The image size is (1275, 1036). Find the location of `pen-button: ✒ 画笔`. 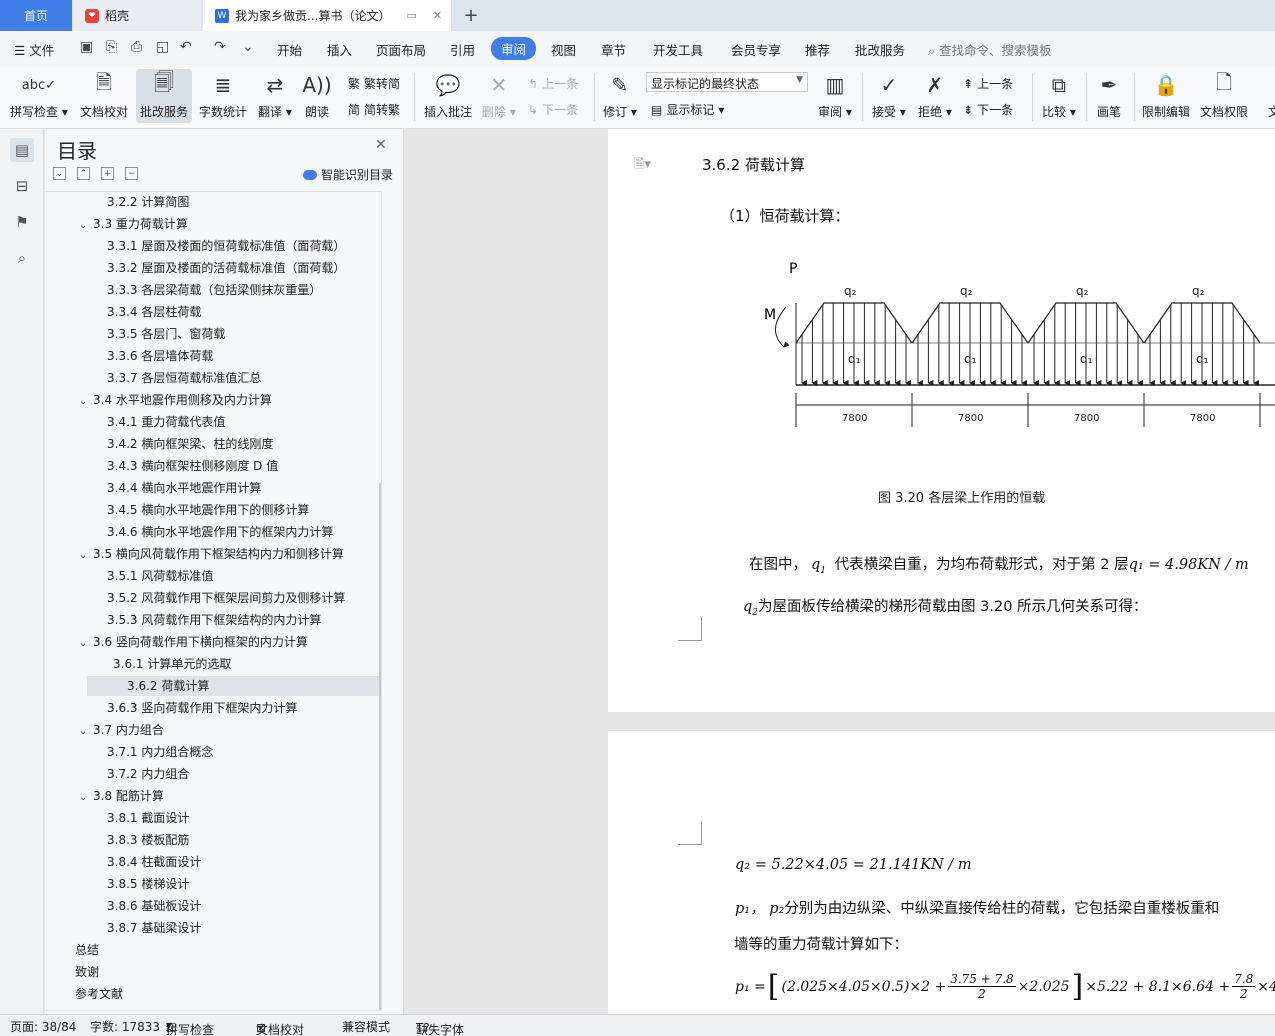

pen-button: ✒ 画笔 is located at coordinates (1109, 95).